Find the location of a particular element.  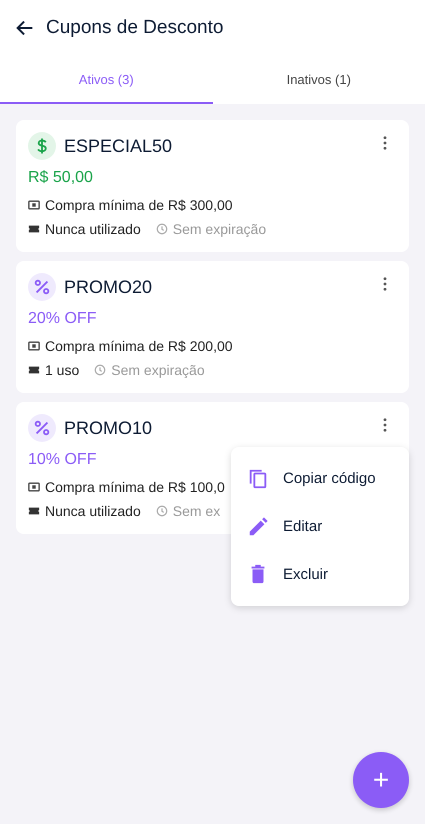

usage-count: 1 uso is located at coordinates (62, 370).